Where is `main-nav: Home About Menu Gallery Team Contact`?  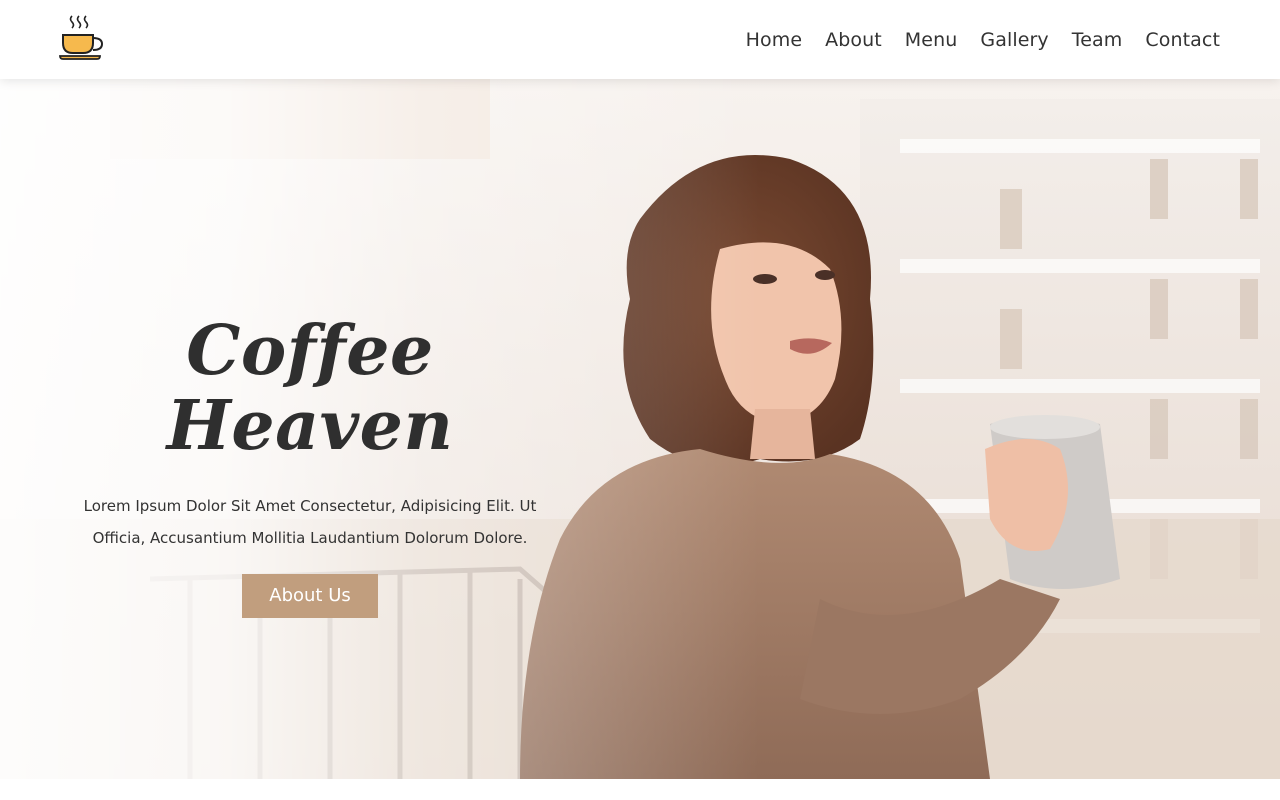
main-nav: Home About Menu Gallery Team Contact is located at coordinates (971, 39).